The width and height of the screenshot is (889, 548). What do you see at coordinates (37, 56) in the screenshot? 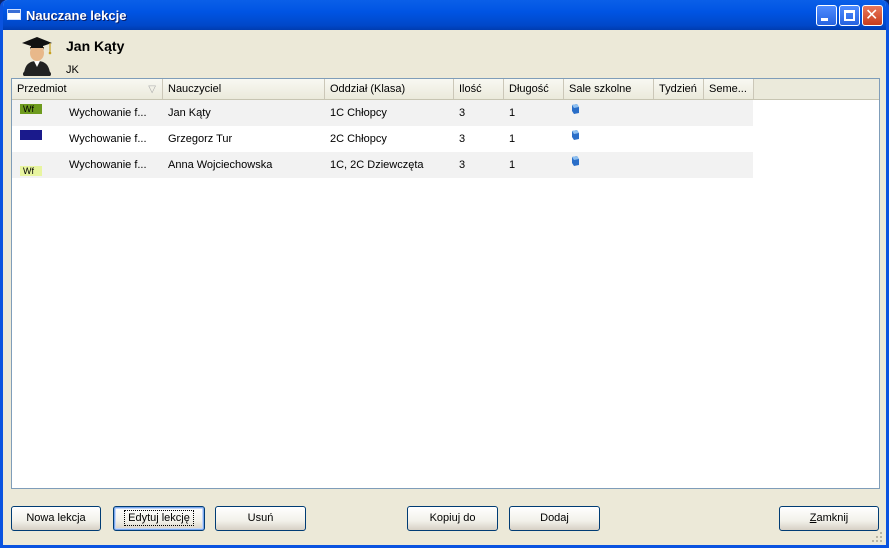
I see `teacher-graduate-icon` at bounding box center [37, 56].